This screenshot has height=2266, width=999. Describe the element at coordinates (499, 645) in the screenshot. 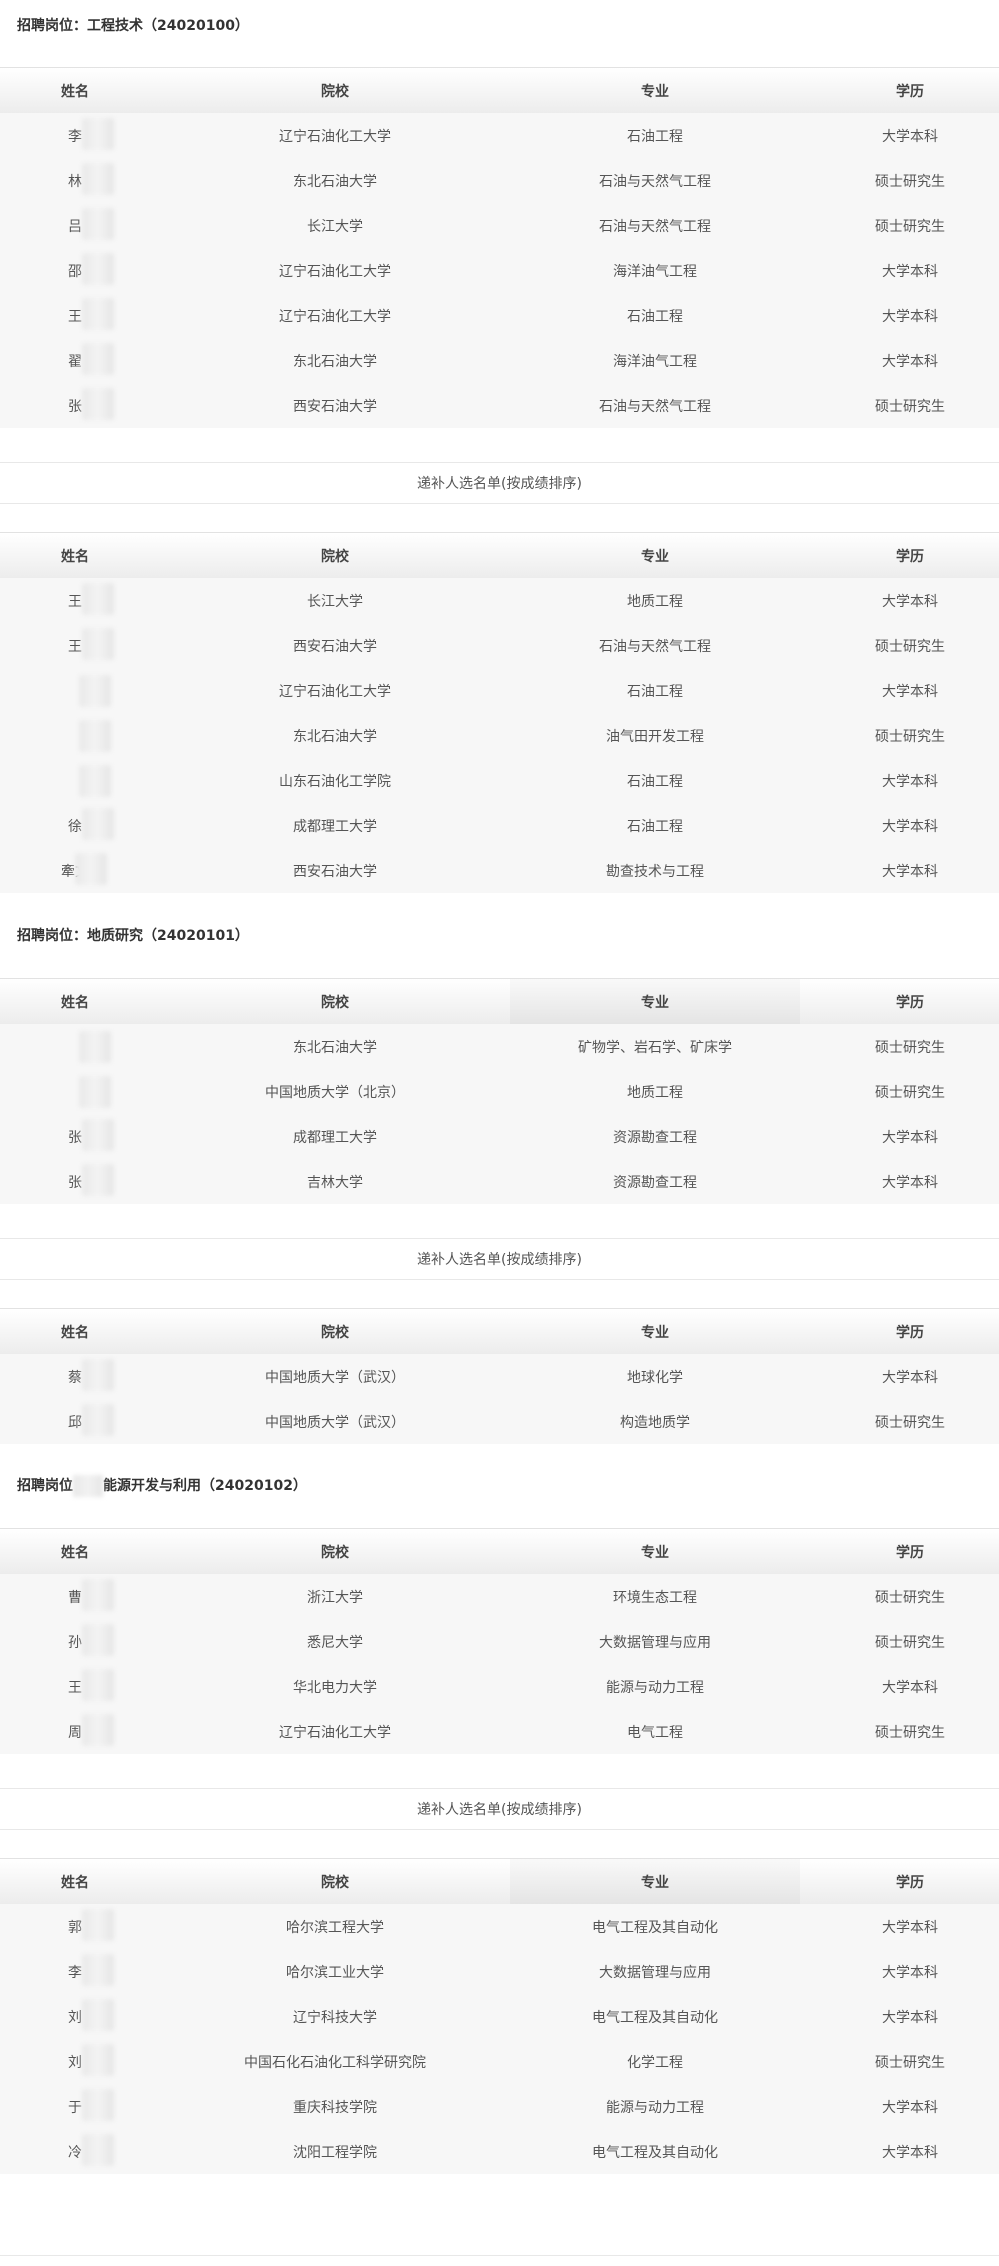

I see `table-row: 王 西安石油大学 石油与天然气工程 硕士研究生` at that location.